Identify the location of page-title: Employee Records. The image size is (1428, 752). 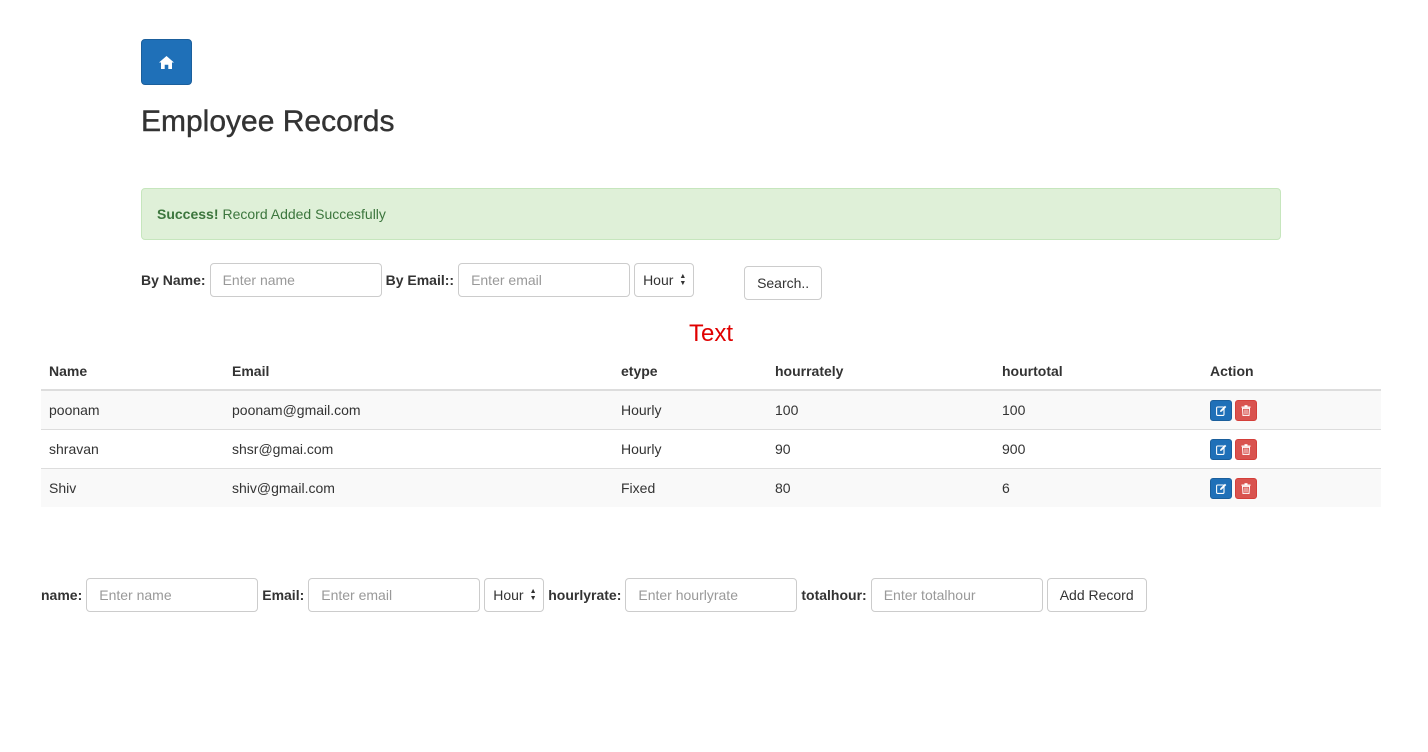
(268, 121).